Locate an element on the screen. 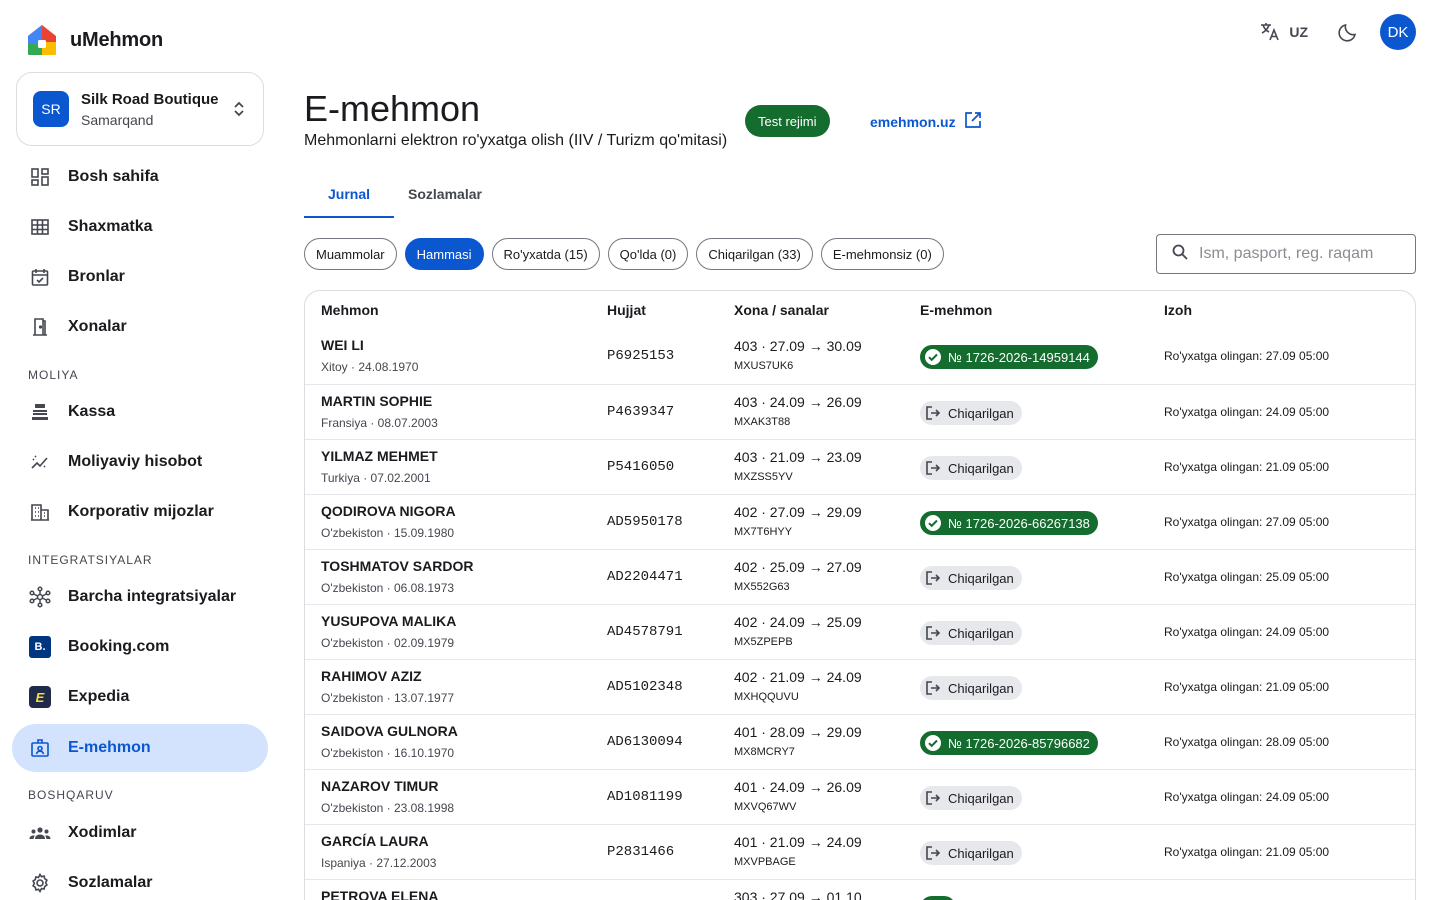 This screenshot has height=900, width=1440. passport-number: AD2204471 is located at coordinates (645, 577).